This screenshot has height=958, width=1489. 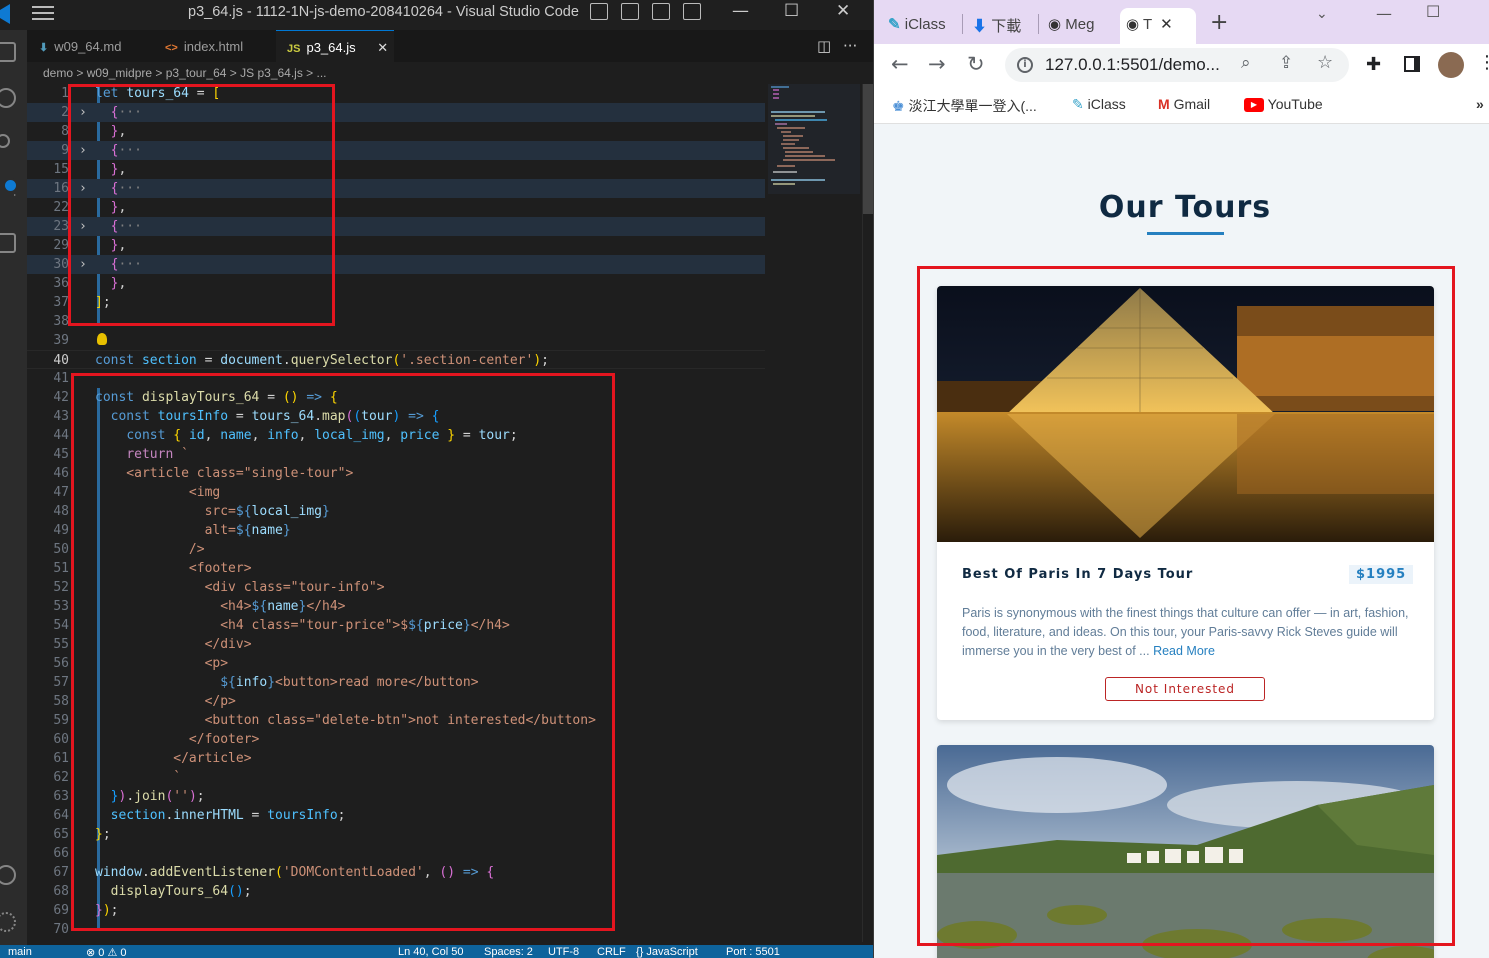 What do you see at coordinates (1246, 63) in the screenshot?
I see `zoom-icon: ⌕` at bounding box center [1246, 63].